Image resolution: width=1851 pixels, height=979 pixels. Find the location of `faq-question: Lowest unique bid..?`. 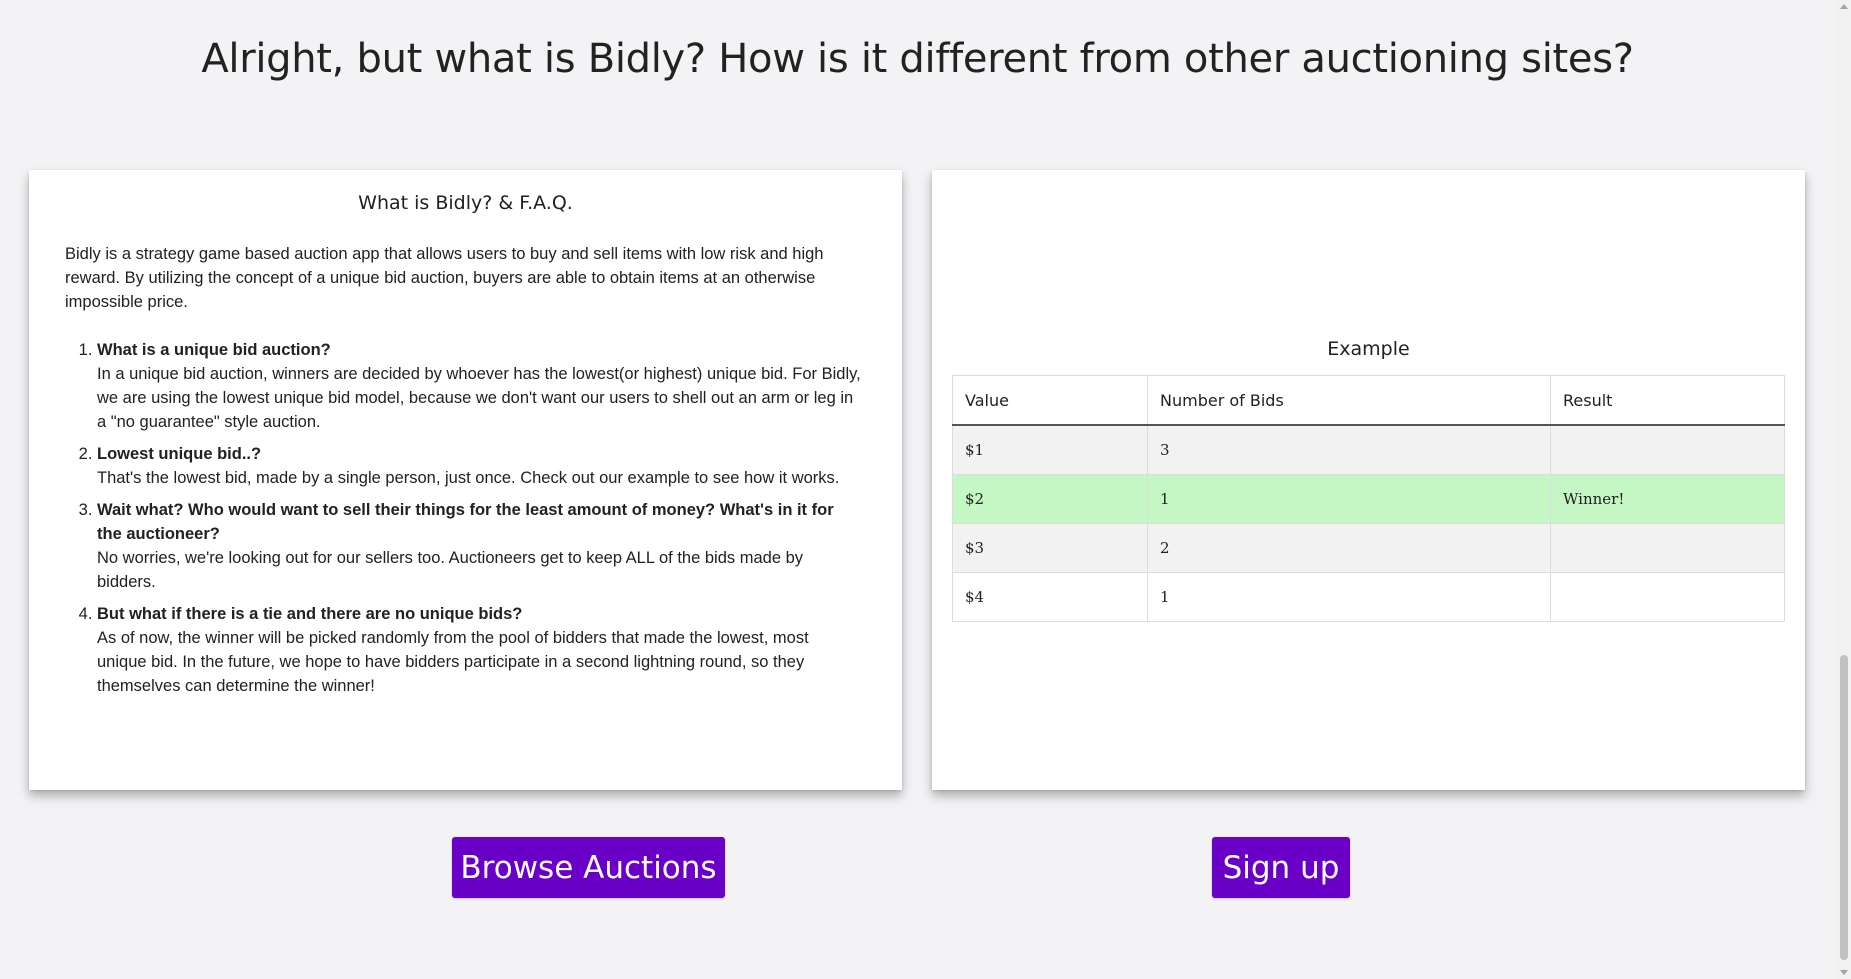

faq-question: Lowest unique bid..? is located at coordinates (179, 454).